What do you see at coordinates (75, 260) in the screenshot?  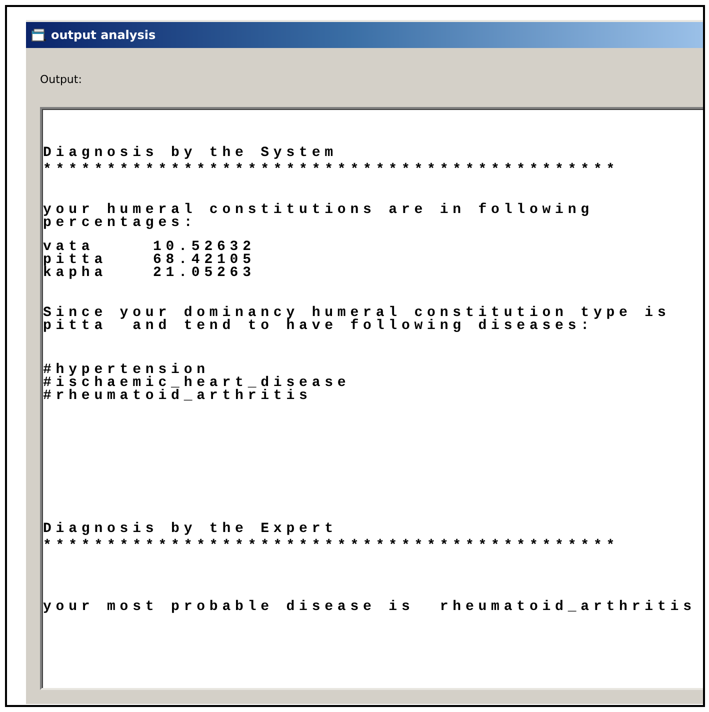 I see `humor-name: pitta` at bounding box center [75, 260].